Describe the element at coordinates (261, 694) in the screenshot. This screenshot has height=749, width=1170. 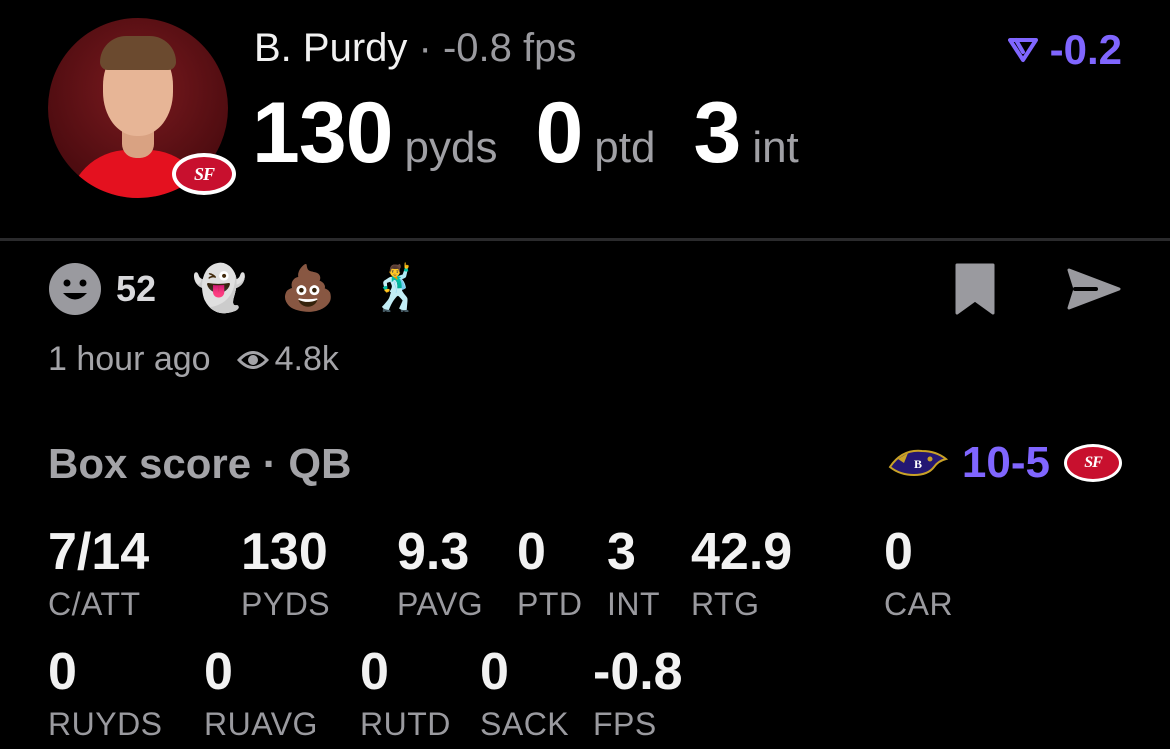
I see `stat-ruavg: 0 RUAVG` at that location.